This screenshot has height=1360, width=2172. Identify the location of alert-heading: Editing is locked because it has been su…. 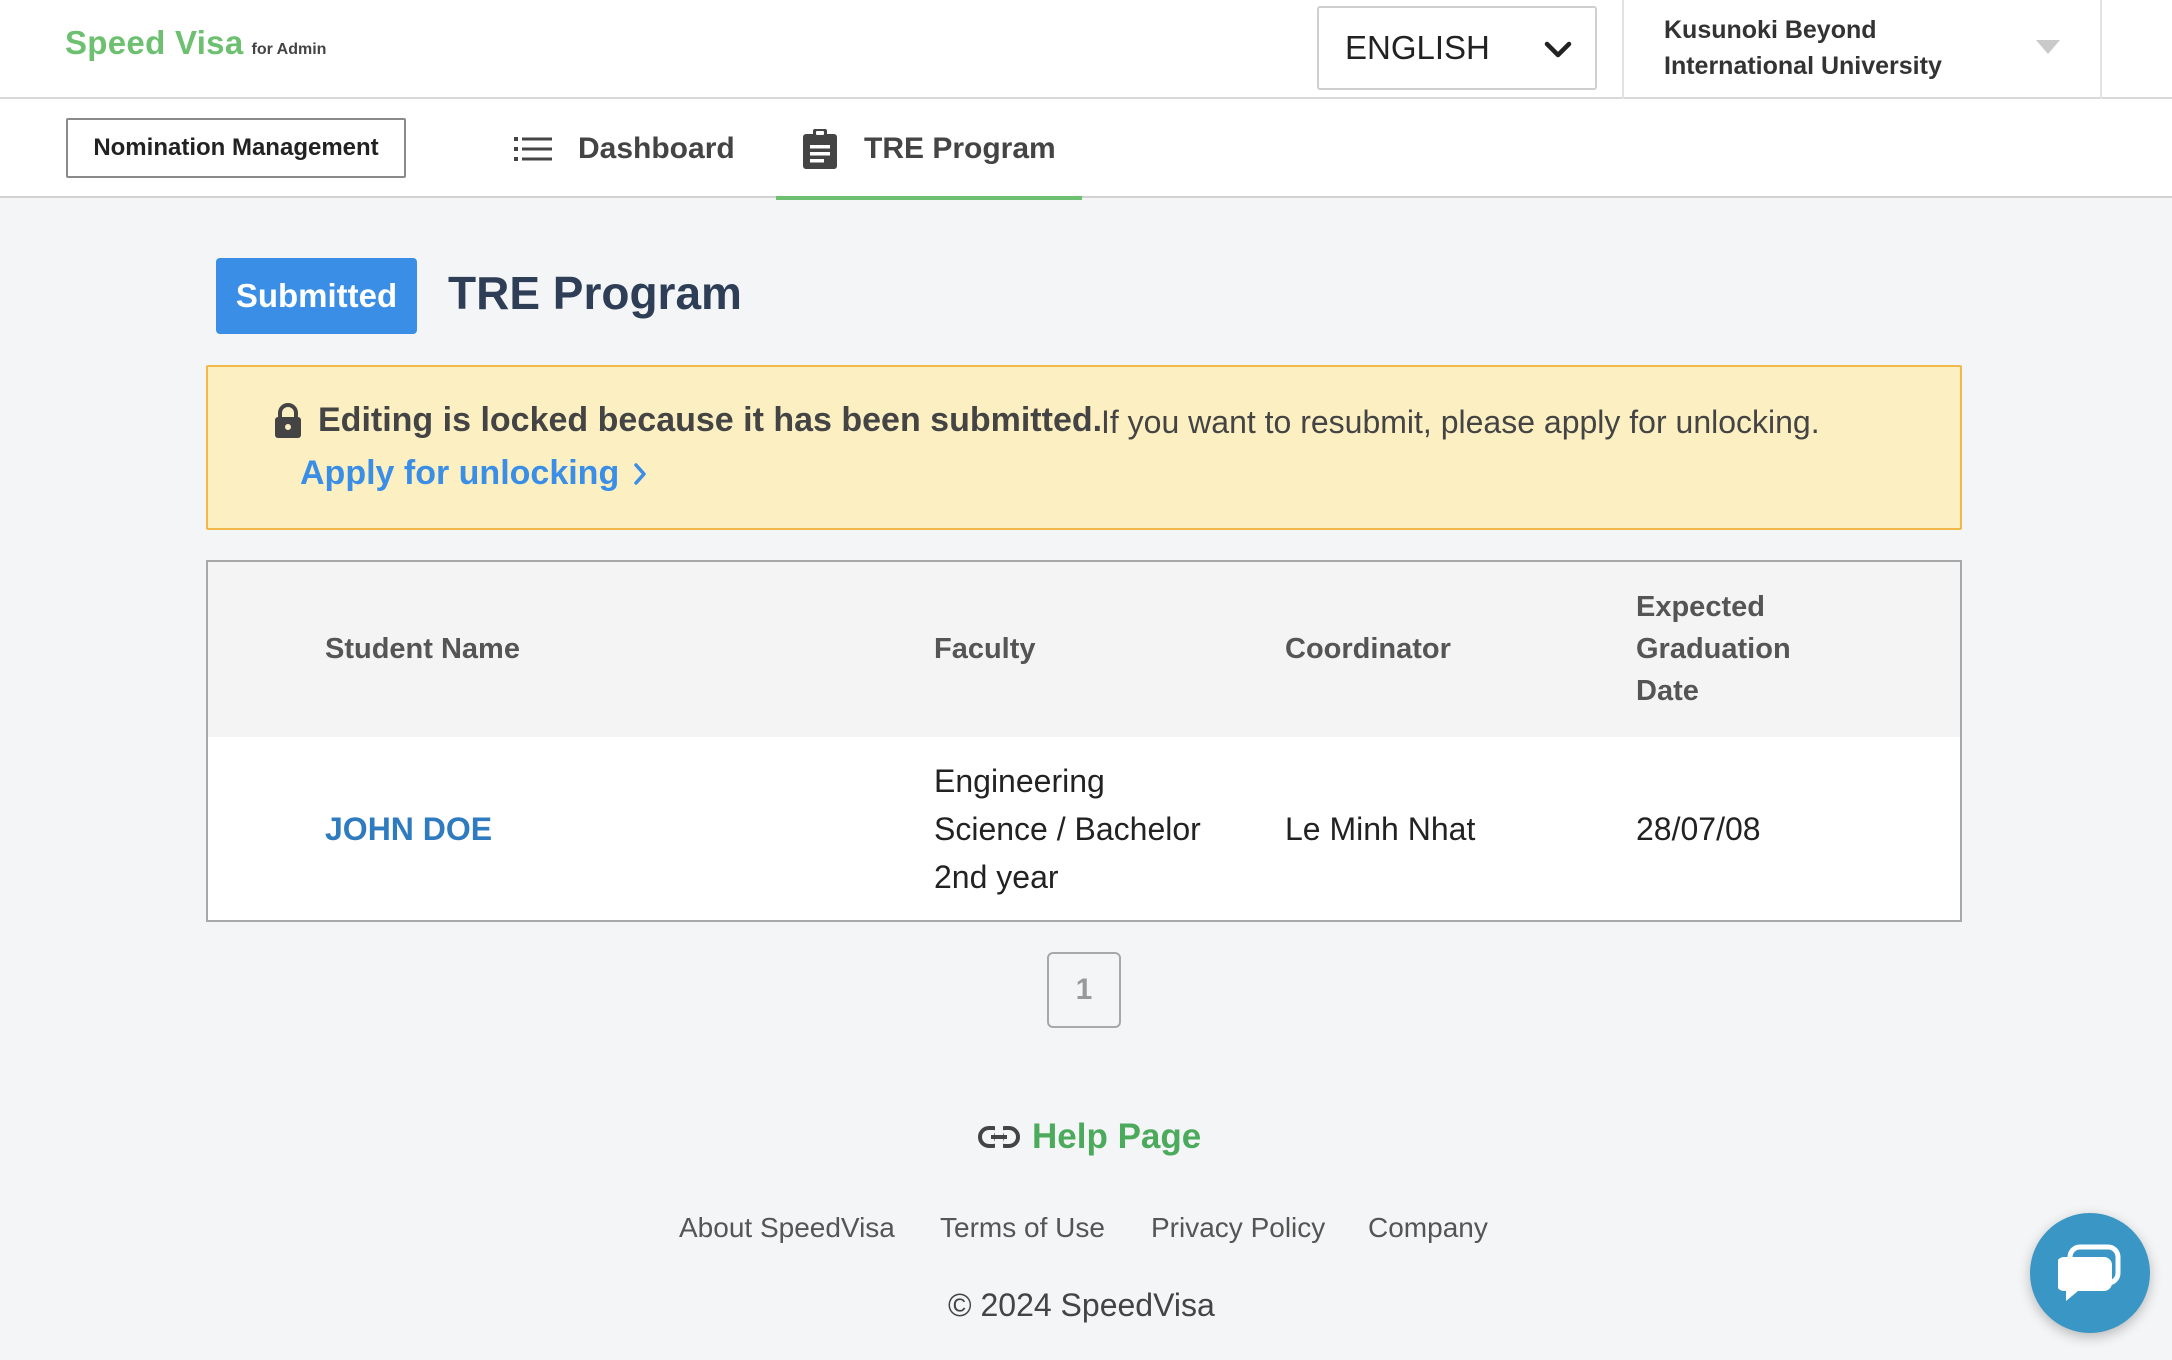
(710, 420).